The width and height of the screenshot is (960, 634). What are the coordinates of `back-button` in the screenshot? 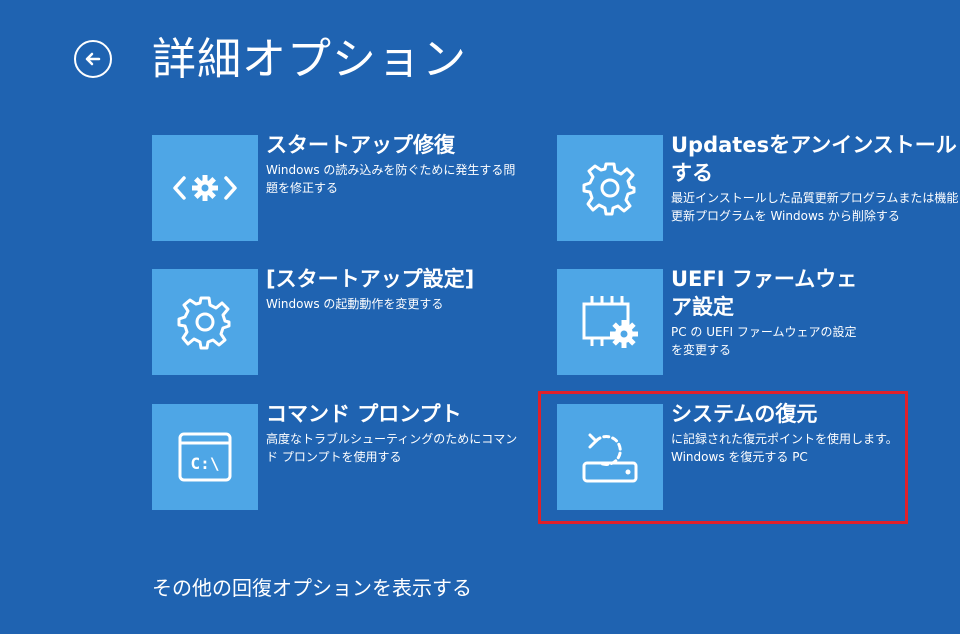 It's located at (93, 59).